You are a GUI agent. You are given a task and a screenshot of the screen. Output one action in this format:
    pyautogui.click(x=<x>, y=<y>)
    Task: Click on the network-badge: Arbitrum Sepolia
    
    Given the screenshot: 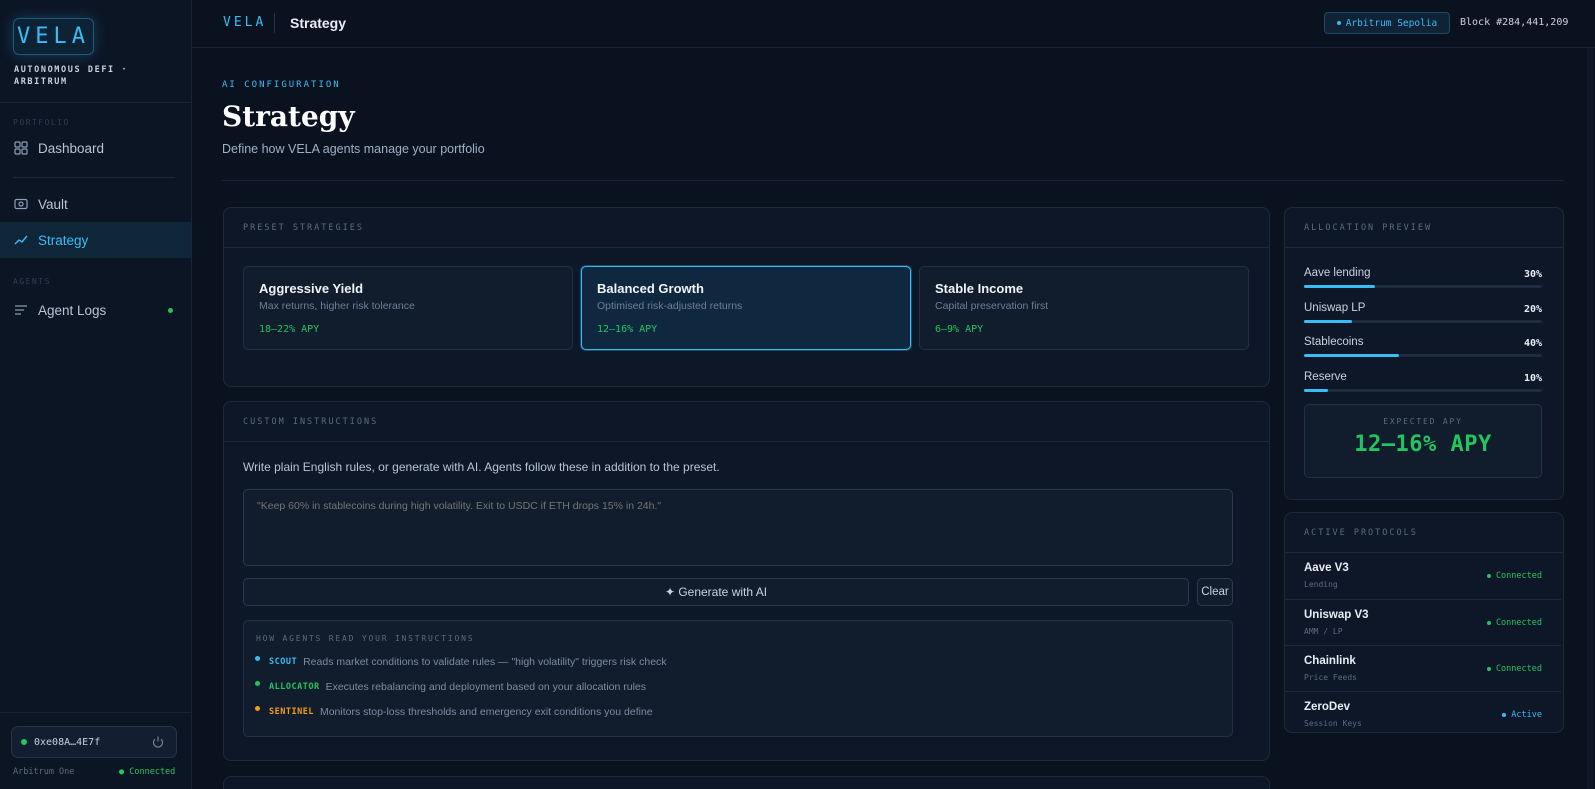 What is the action you would take?
    pyautogui.click(x=1387, y=23)
    